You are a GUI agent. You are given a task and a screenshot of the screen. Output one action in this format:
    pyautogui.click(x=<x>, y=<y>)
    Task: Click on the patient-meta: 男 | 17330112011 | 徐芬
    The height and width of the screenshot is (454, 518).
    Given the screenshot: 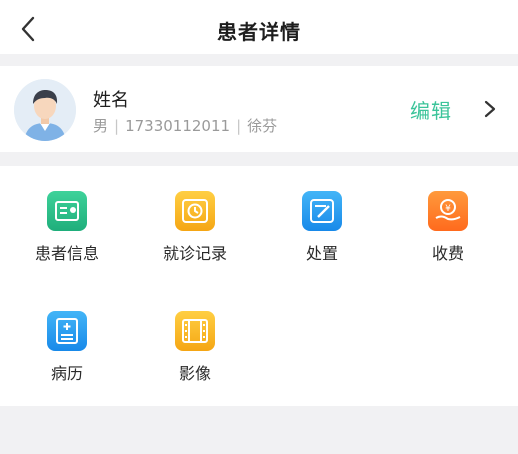 What is the action you would take?
    pyautogui.click(x=185, y=125)
    